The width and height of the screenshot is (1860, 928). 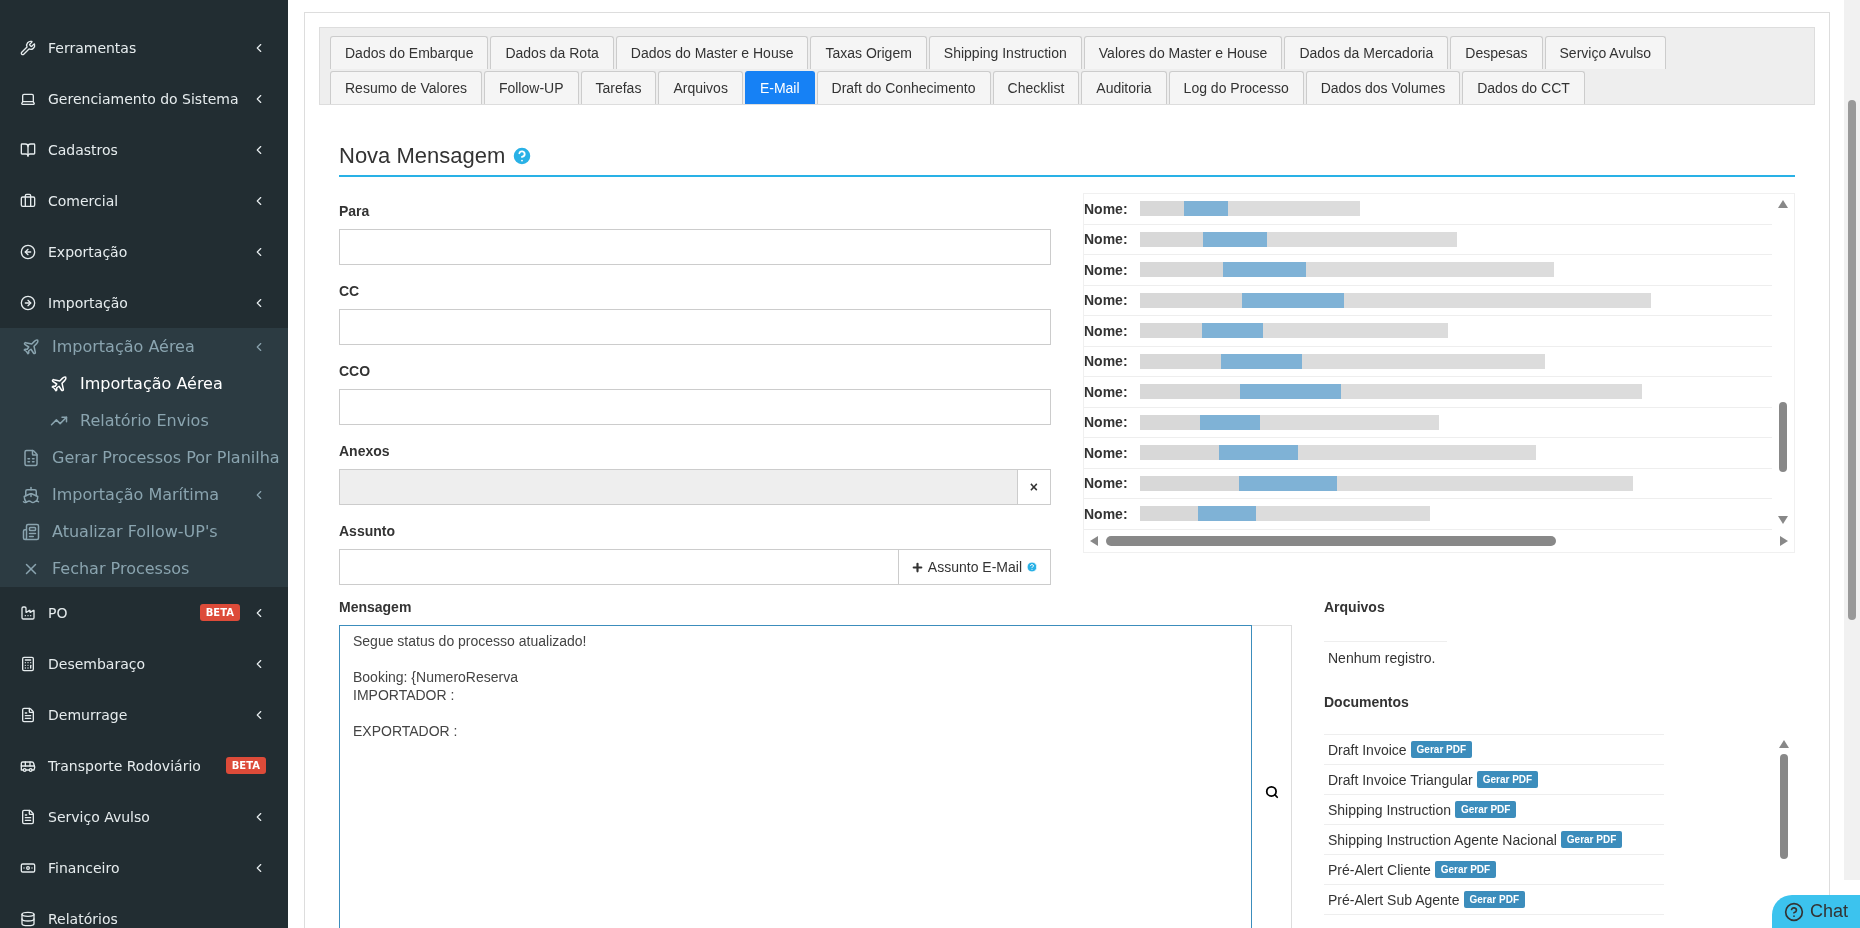 What do you see at coordinates (618, 87) in the screenshot?
I see `tab: Tarefas` at bounding box center [618, 87].